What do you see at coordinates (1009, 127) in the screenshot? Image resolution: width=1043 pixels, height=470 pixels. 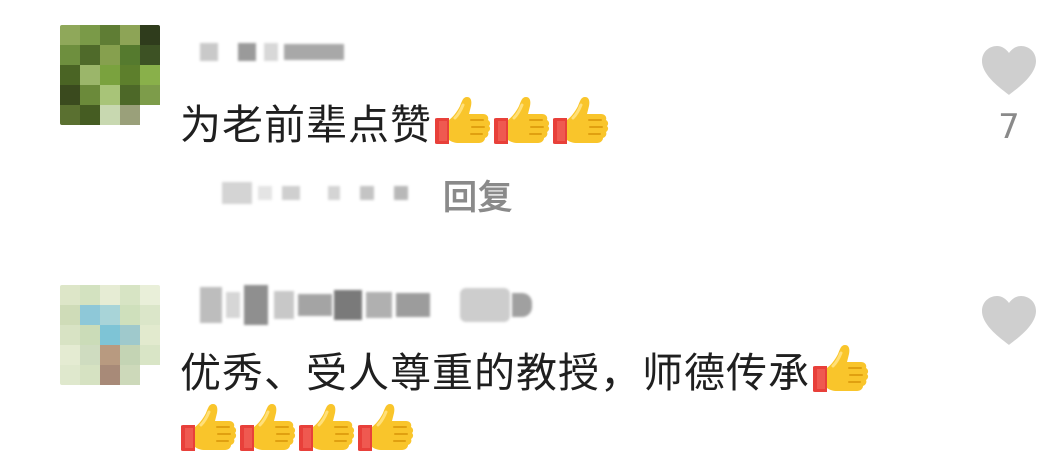 I see `like-count: 7` at bounding box center [1009, 127].